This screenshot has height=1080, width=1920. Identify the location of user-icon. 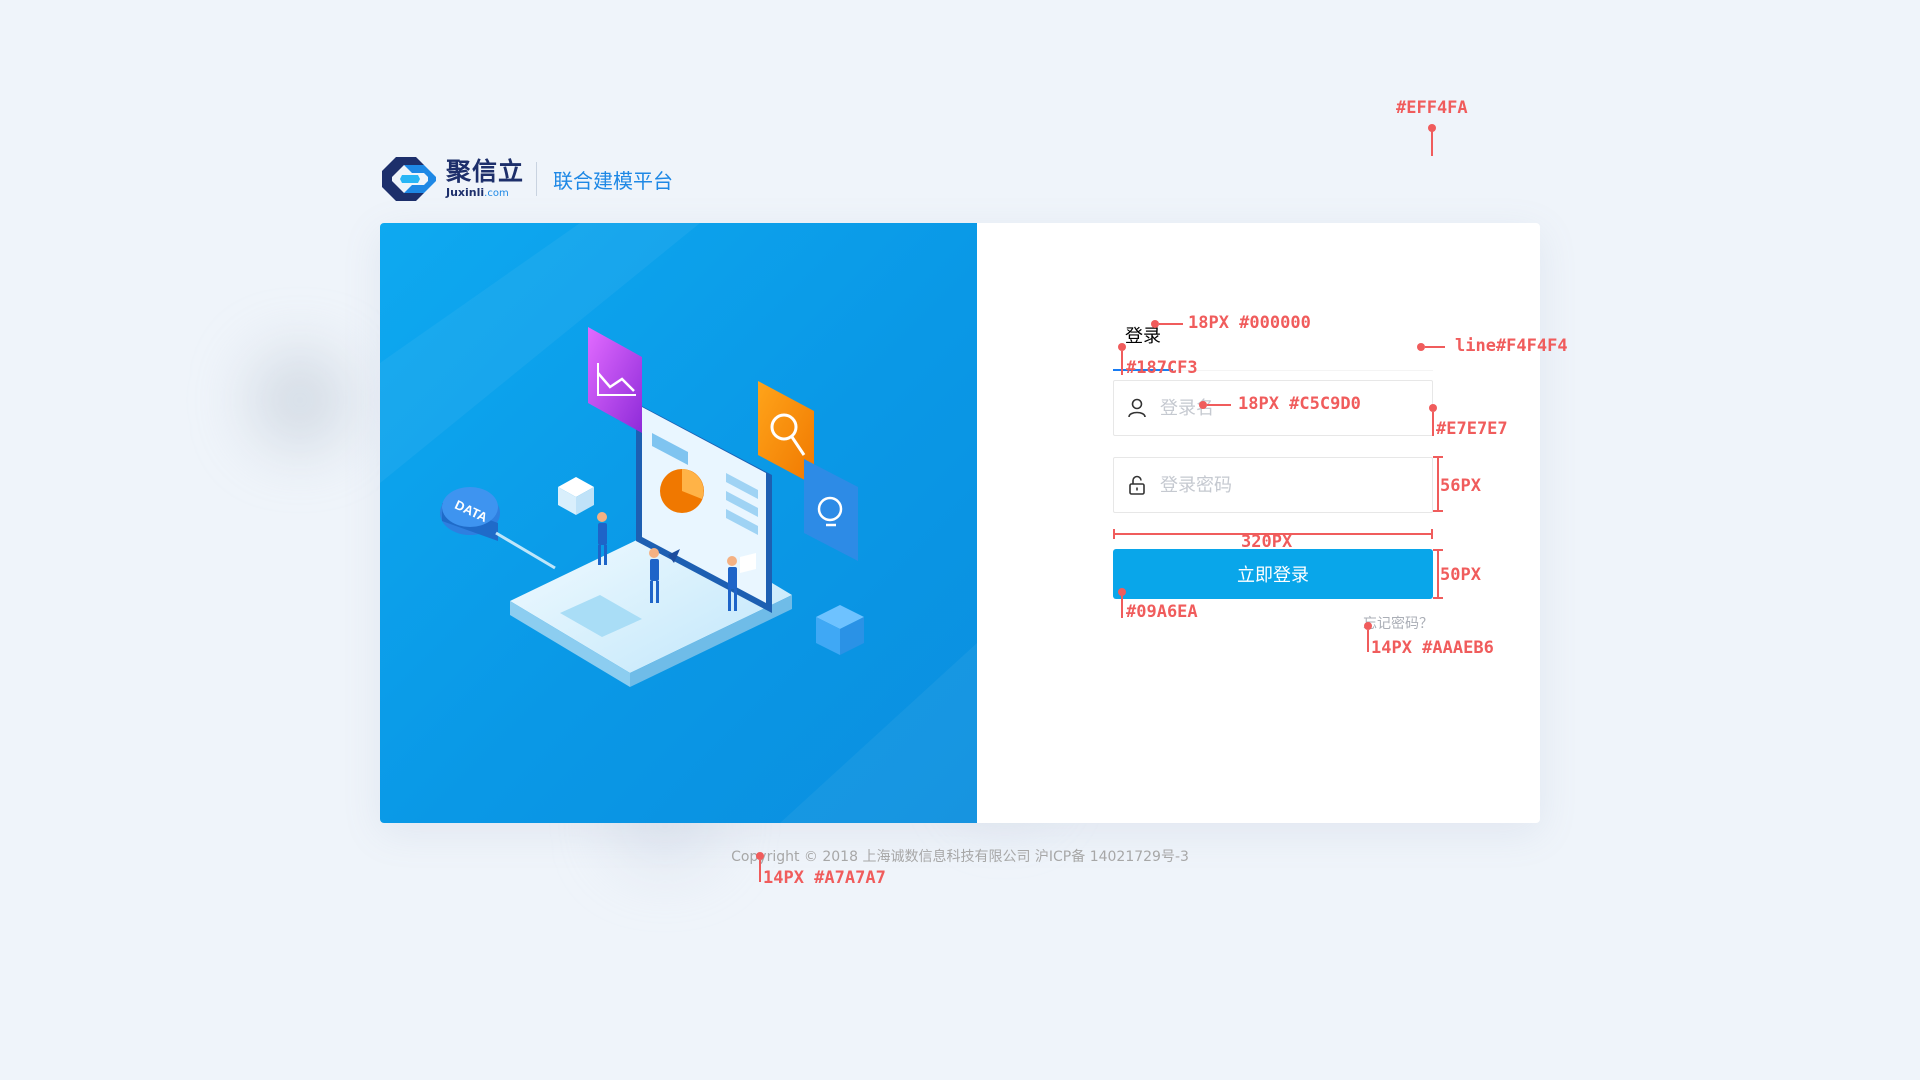
(1137, 408).